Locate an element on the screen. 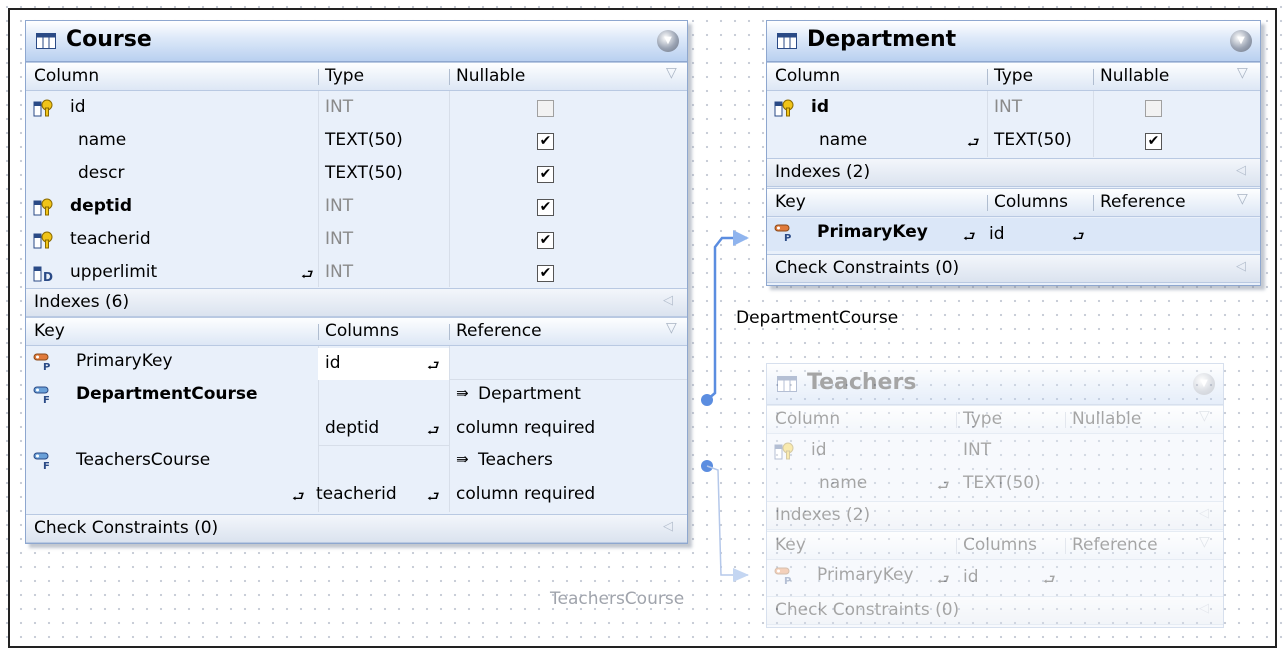 The image size is (1285, 648). reference-table: Teachers is located at coordinates (515, 460).